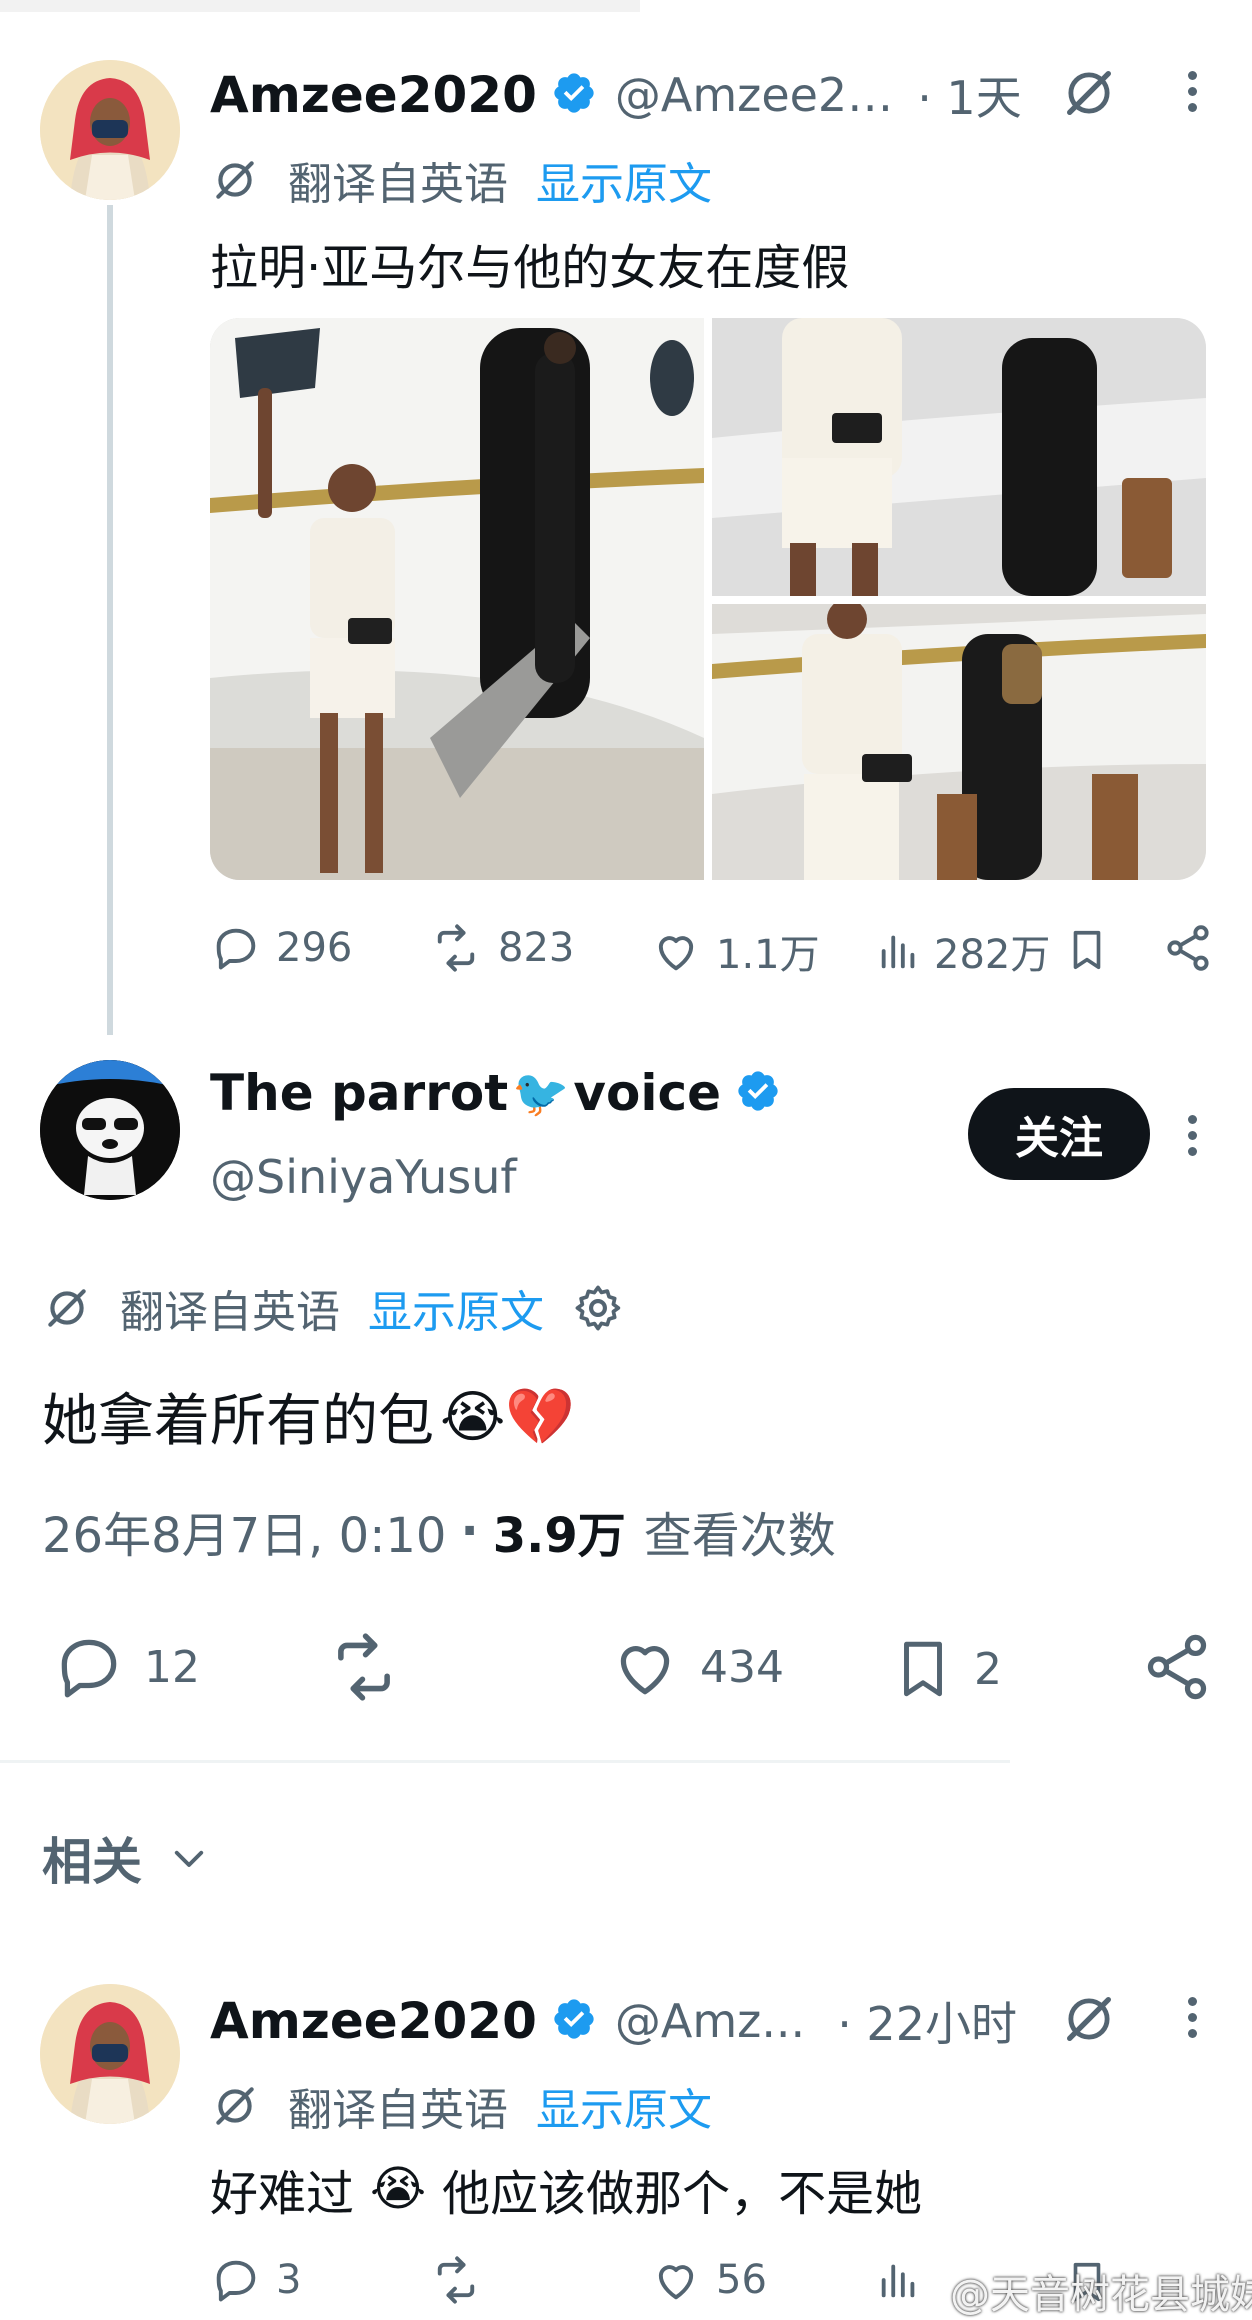 This screenshot has width=1252, height=2320. I want to click on tweet2-translation-row: 翻译自英语 显示原文, so click(333, 1308).